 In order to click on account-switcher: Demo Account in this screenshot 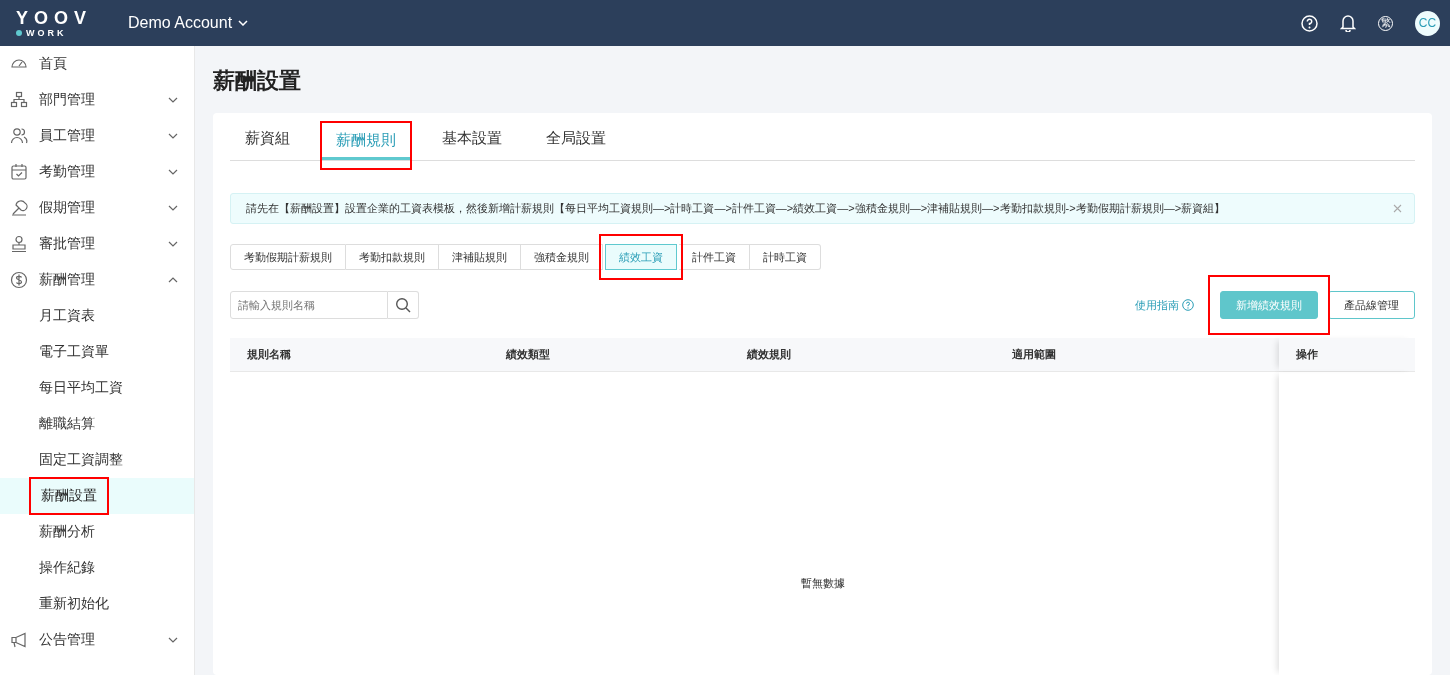, I will do `click(188, 23)`.